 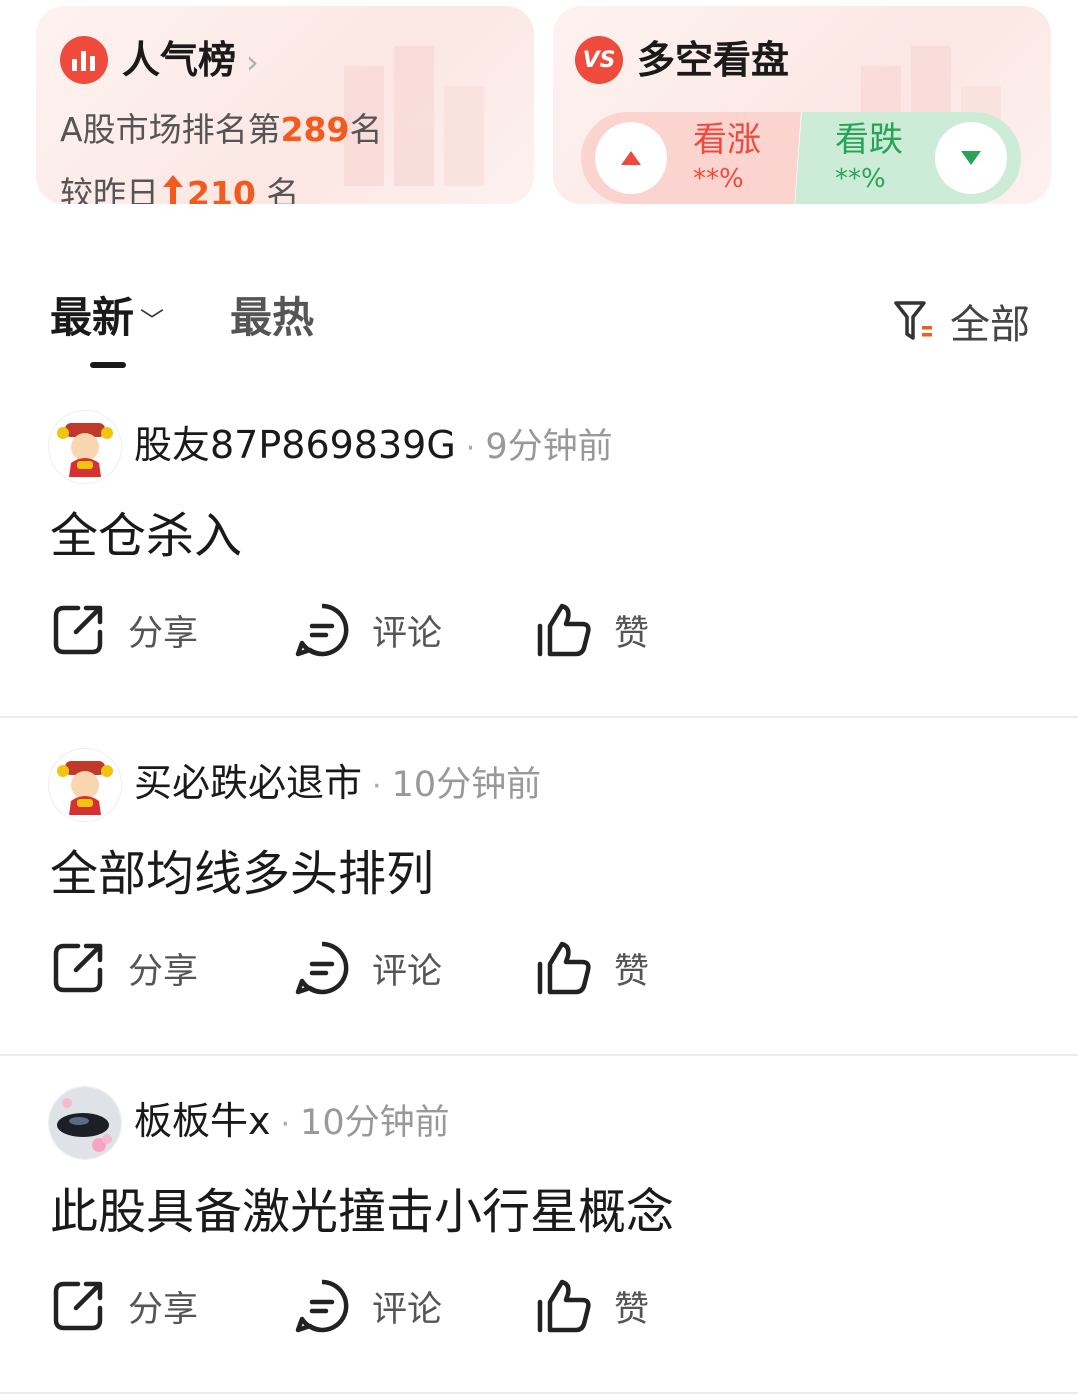 I want to click on bull-percent: **%, so click(x=718, y=179).